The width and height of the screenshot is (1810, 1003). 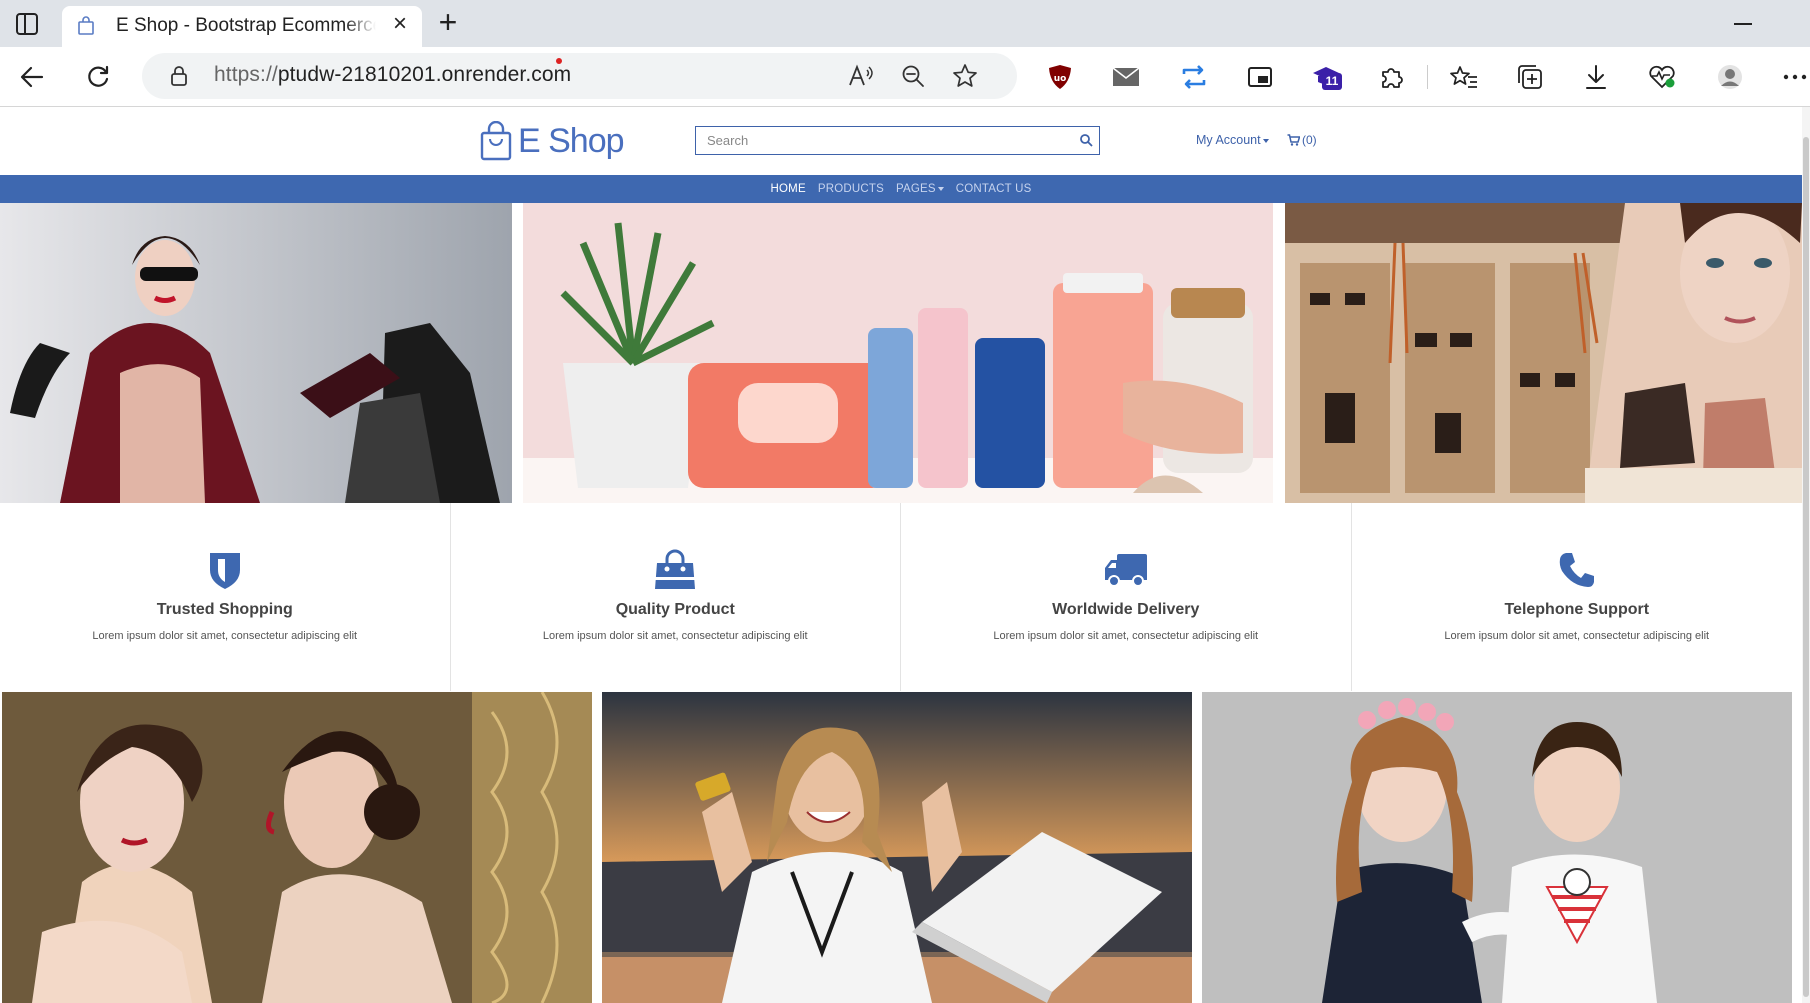 What do you see at coordinates (897, 847) in the screenshot?
I see `promo-image-online-shopping` at bounding box center [897, 847].